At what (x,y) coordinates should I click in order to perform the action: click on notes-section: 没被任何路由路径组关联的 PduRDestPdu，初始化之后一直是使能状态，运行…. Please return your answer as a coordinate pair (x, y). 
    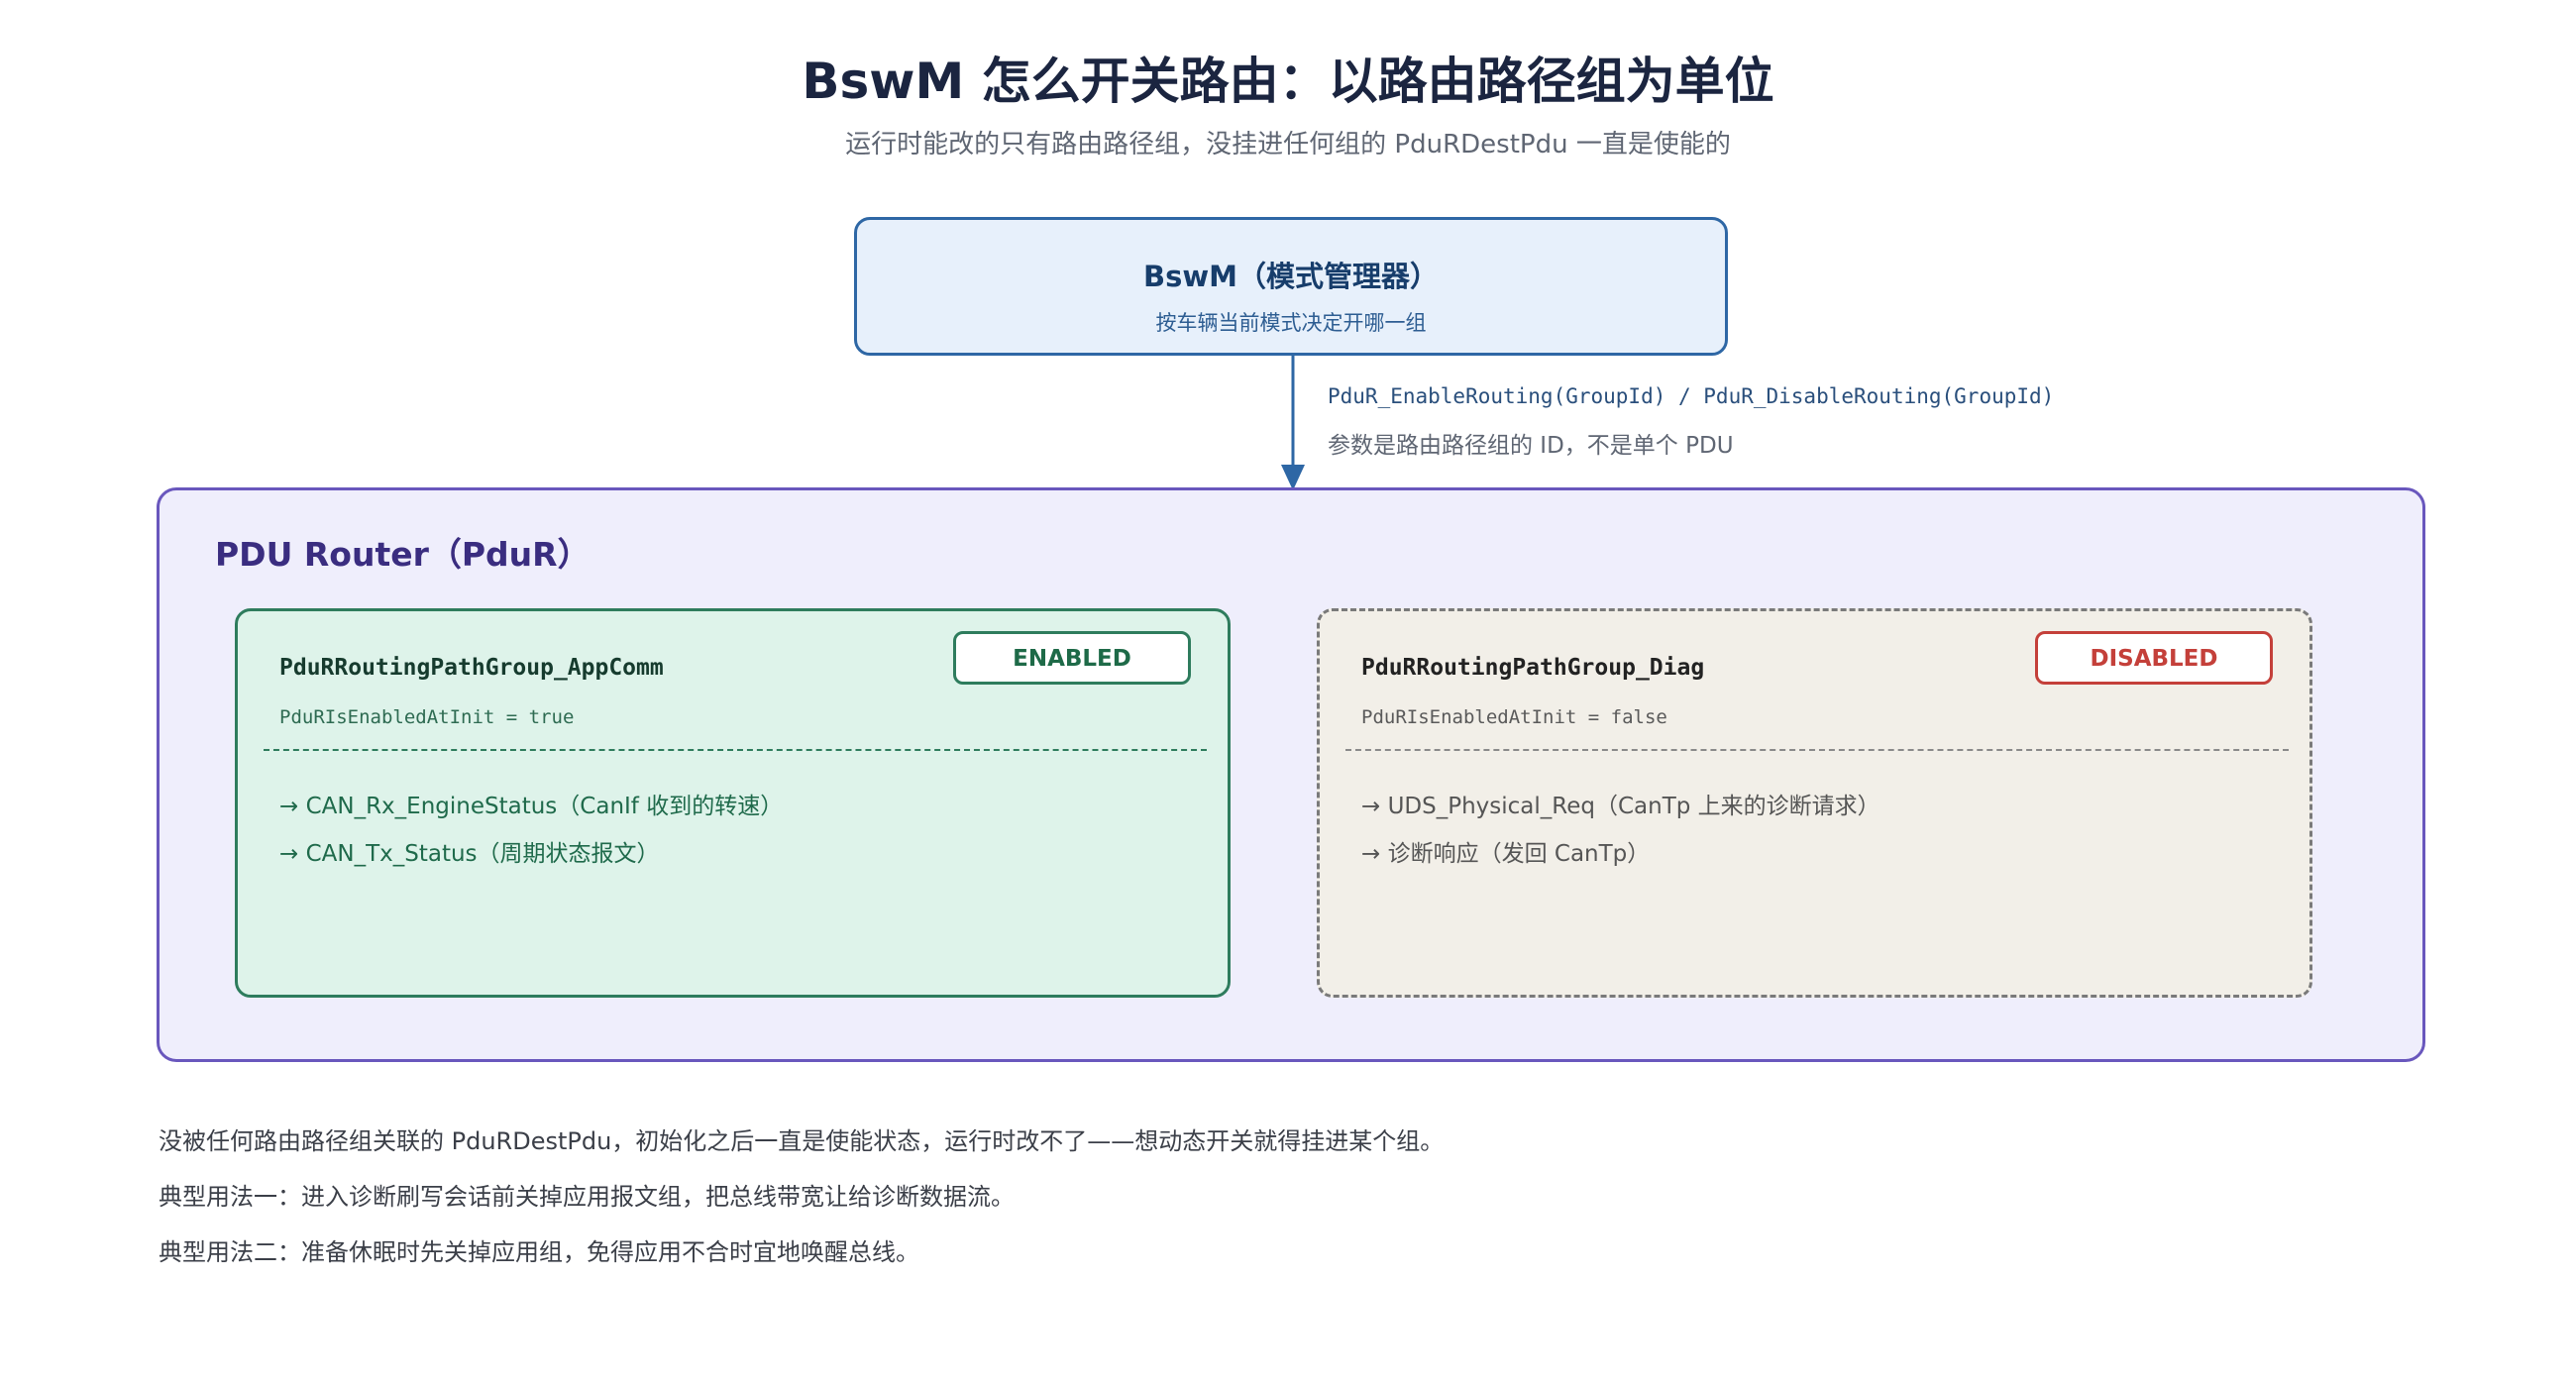
    Looking at the image, I should click on (801, 1208).